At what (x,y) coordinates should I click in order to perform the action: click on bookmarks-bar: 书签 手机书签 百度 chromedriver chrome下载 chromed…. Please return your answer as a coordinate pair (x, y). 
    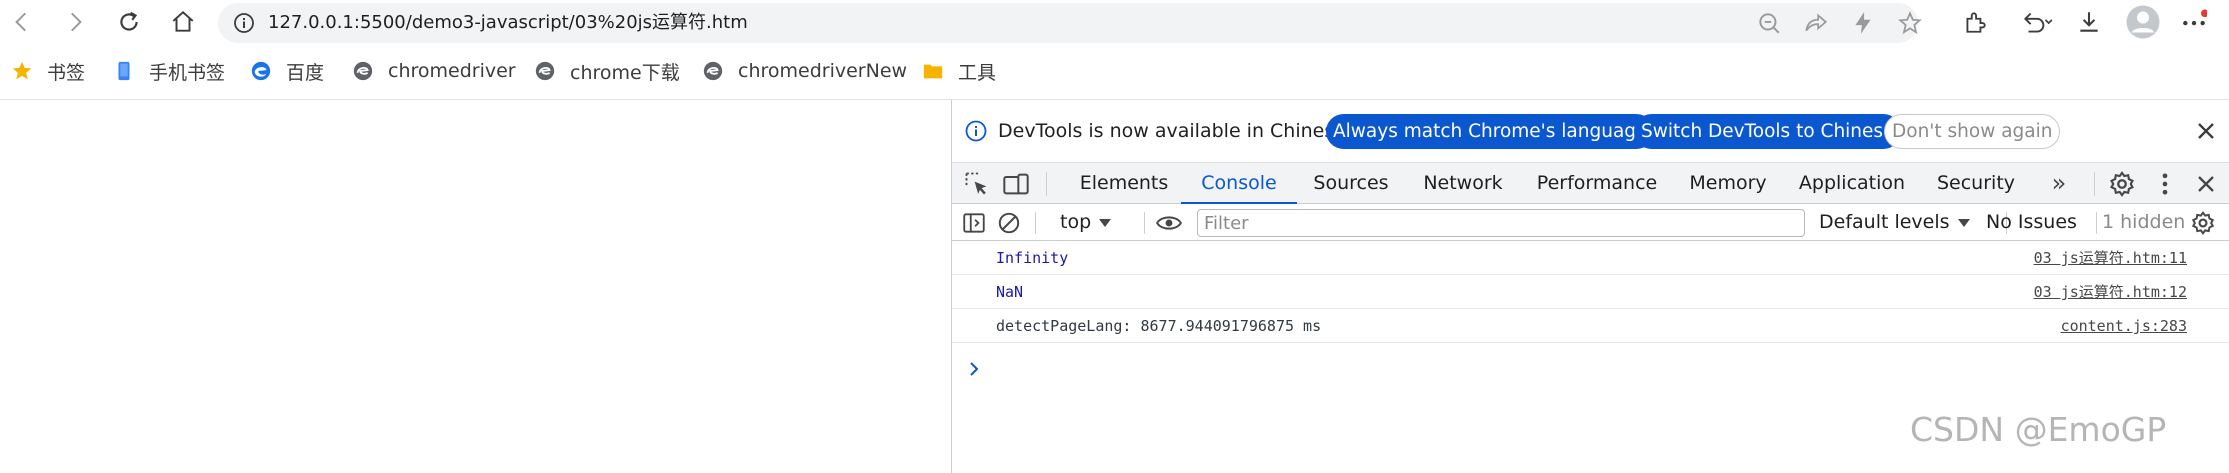
    Looking at the image, I should click on (550, 71).